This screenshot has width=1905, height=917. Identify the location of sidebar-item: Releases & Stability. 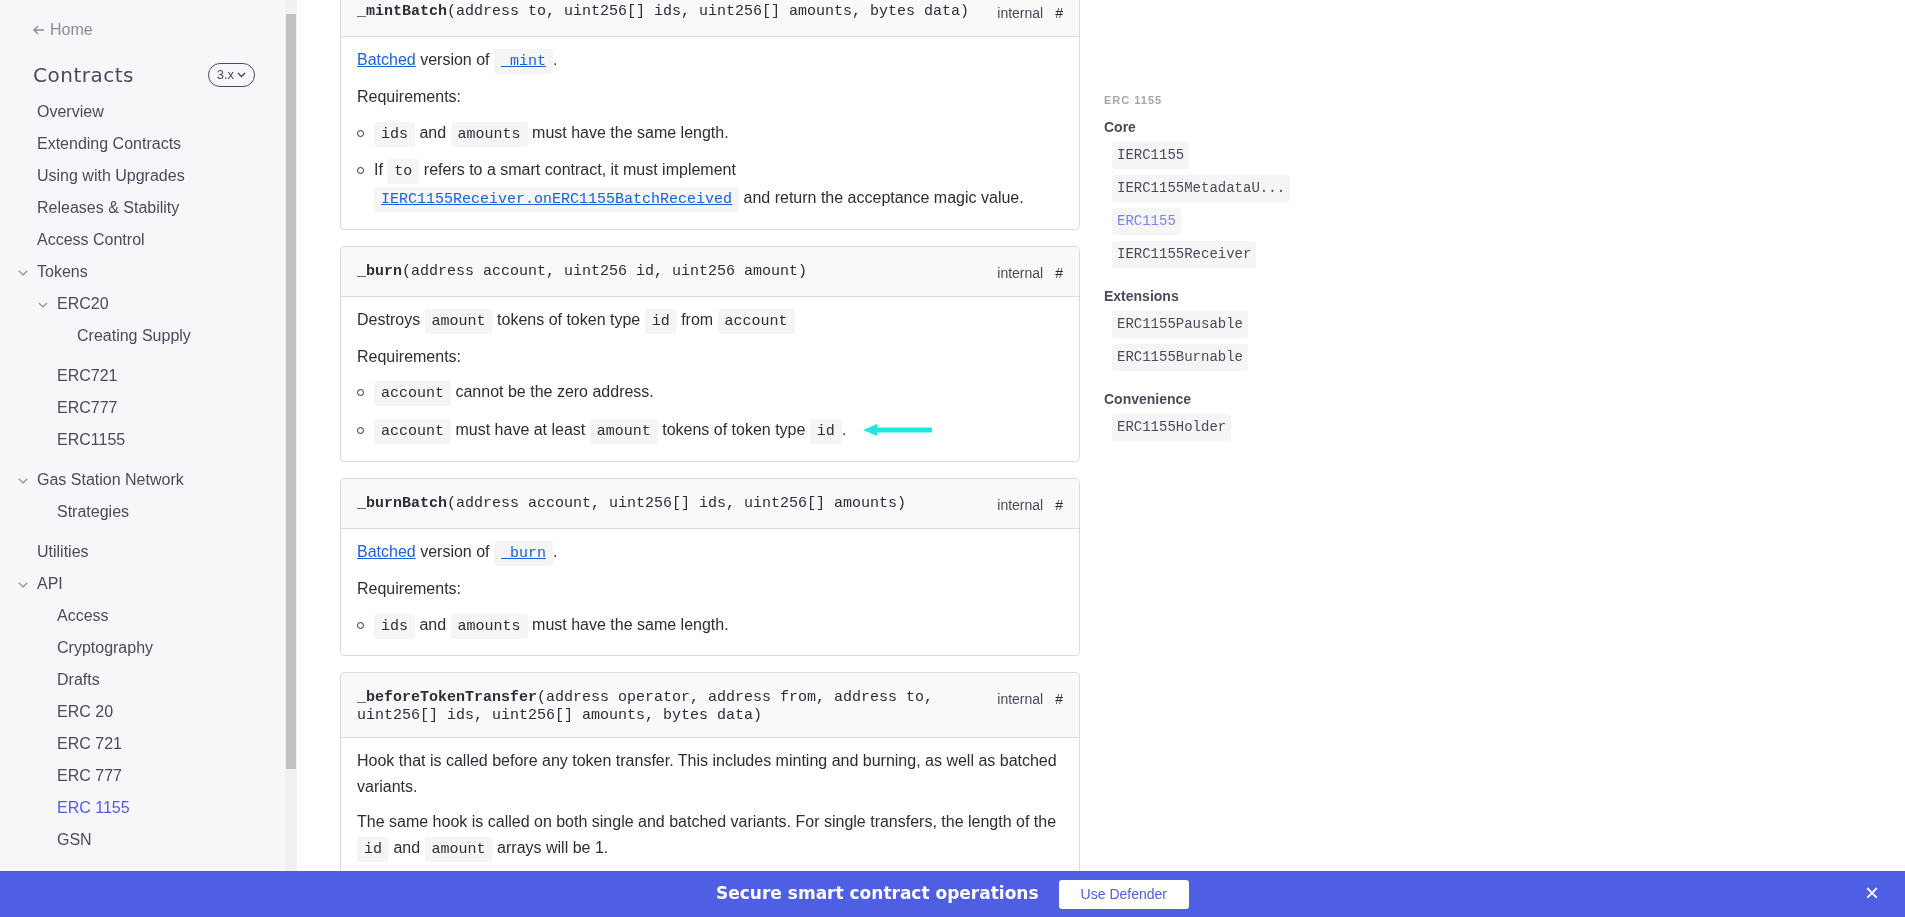
(142, 208).